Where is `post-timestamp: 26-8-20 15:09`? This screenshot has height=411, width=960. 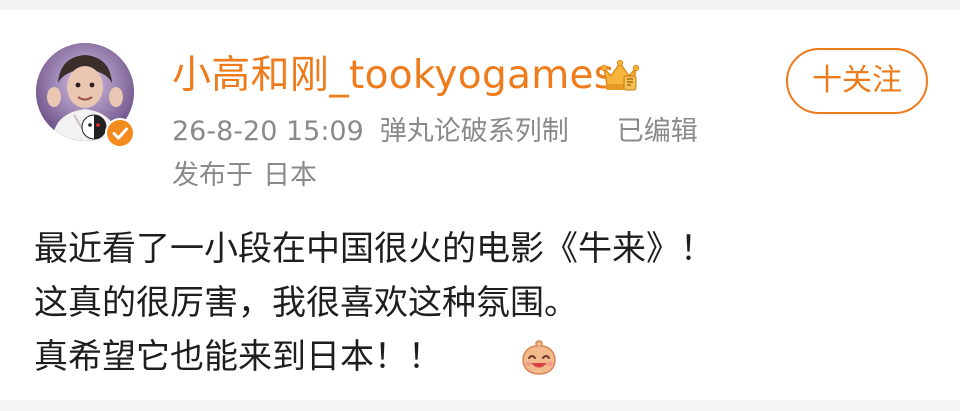
post-timestamp: 26-8-20 15:09 is located at coordinates (268, 132).